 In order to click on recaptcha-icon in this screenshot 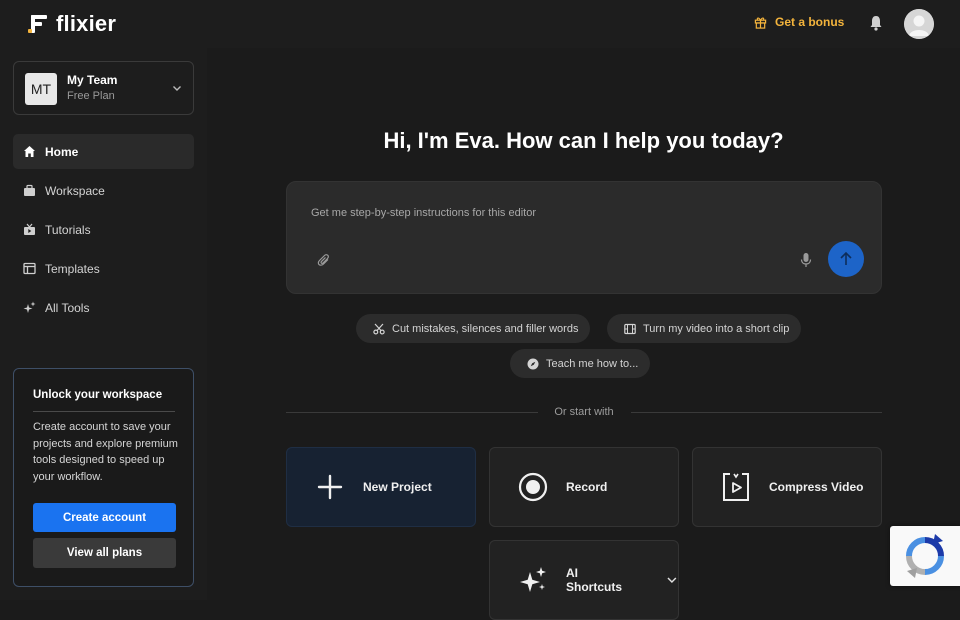, I will do `click(925, 556)`.